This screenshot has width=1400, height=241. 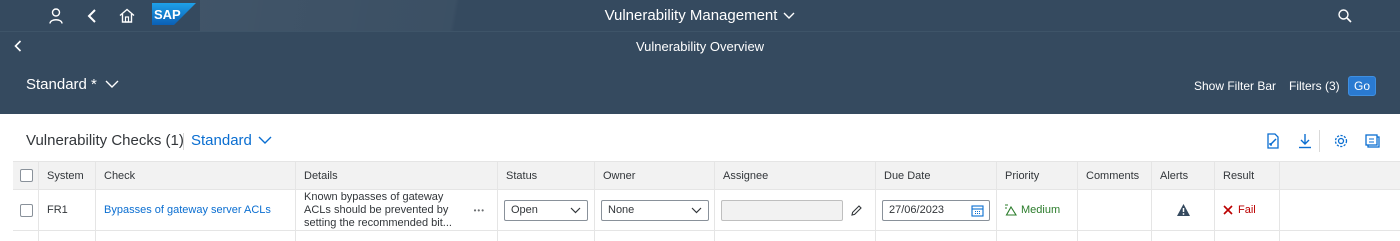 I want to click on fullscreen-icon, so click(x=1373, y=141).